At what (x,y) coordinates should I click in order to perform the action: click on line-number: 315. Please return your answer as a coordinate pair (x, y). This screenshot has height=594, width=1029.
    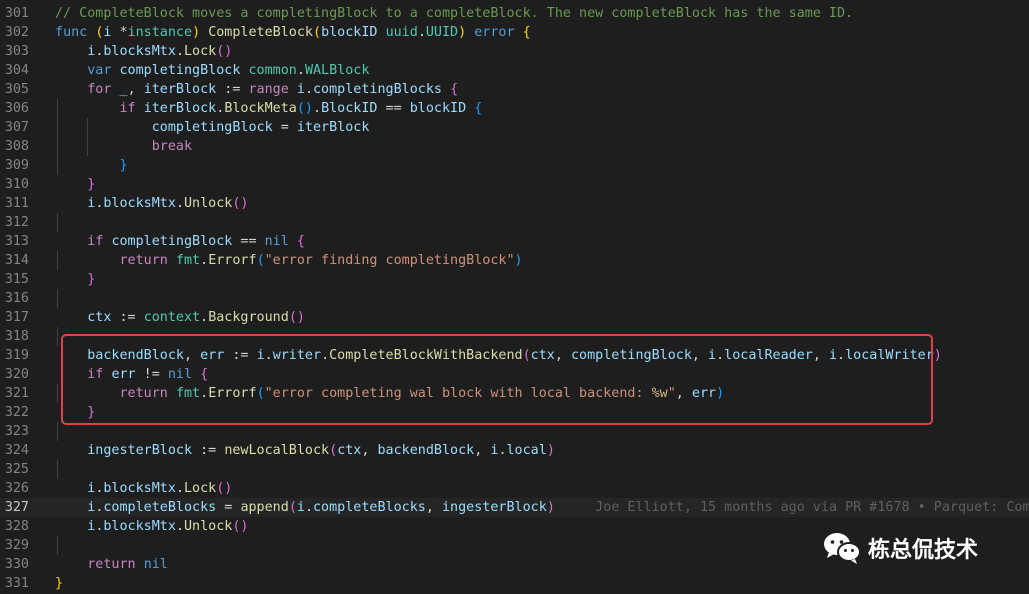
    Looking at the image, I should click on (16, 279).